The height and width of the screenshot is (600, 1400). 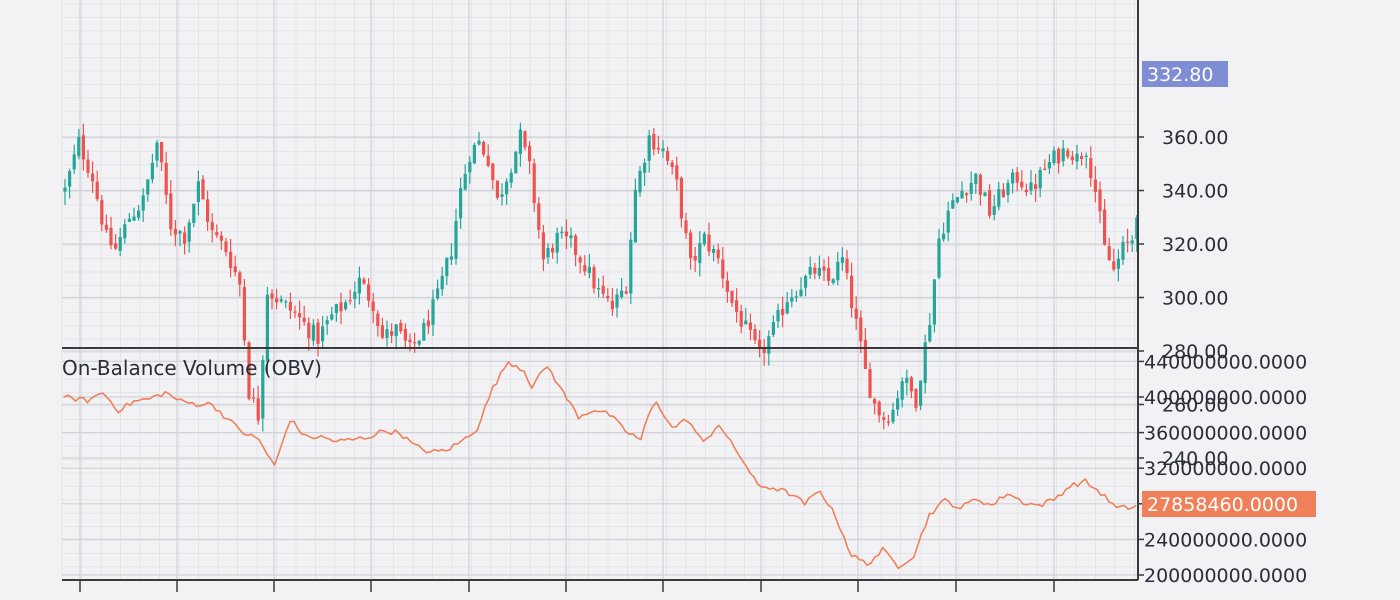 What do you see at coordinates (1180, 75) in the screenshot?
I see `last-price-label: 332.80` at bounding box center [1180, 75].